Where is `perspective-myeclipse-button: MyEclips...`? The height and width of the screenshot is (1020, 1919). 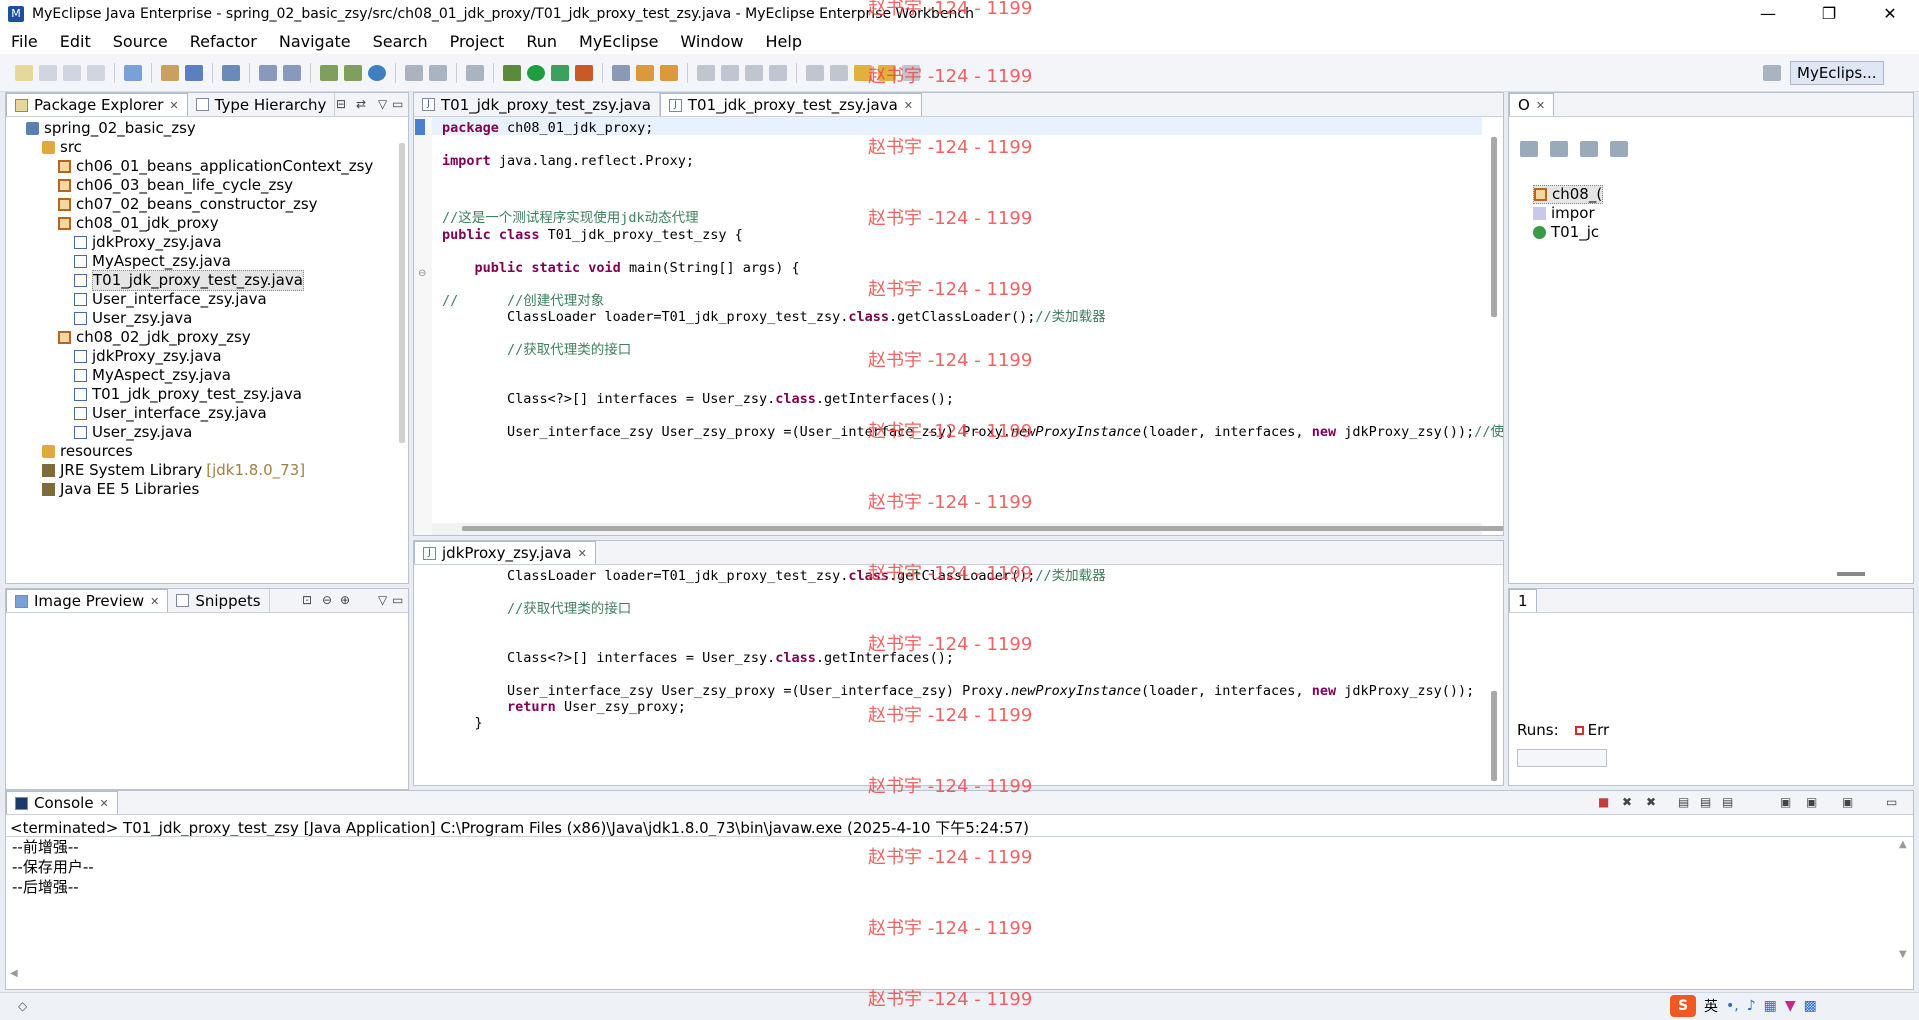
perspective-myeclipse-button: MyEclips... is located at coordinates (1837, 73).